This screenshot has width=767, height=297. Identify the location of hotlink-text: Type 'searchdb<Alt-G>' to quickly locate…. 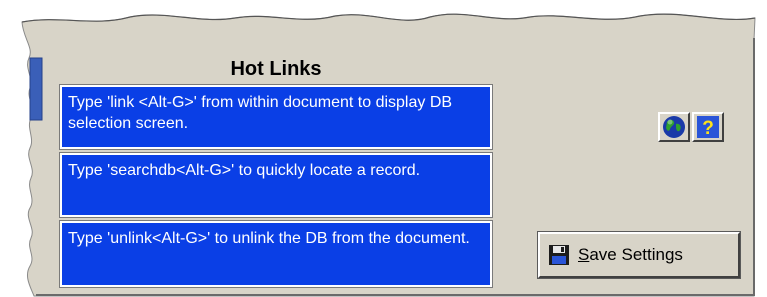
(244, 170).